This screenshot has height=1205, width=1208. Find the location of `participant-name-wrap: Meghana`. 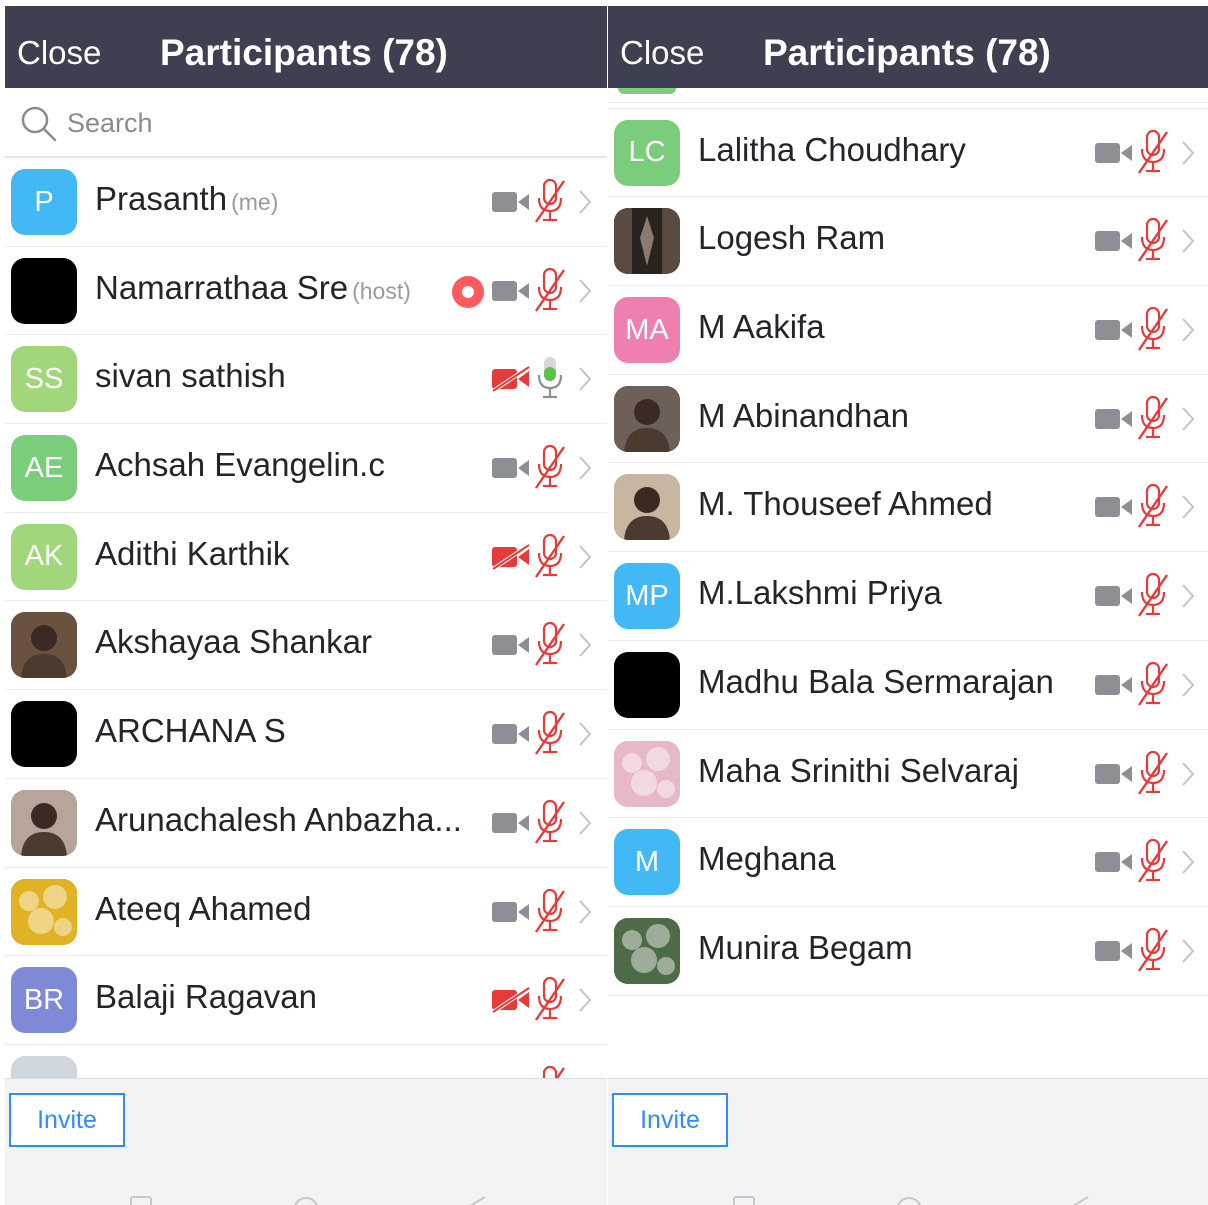

participant-name-wrap: Meghana is located at coordinates (767, 859).